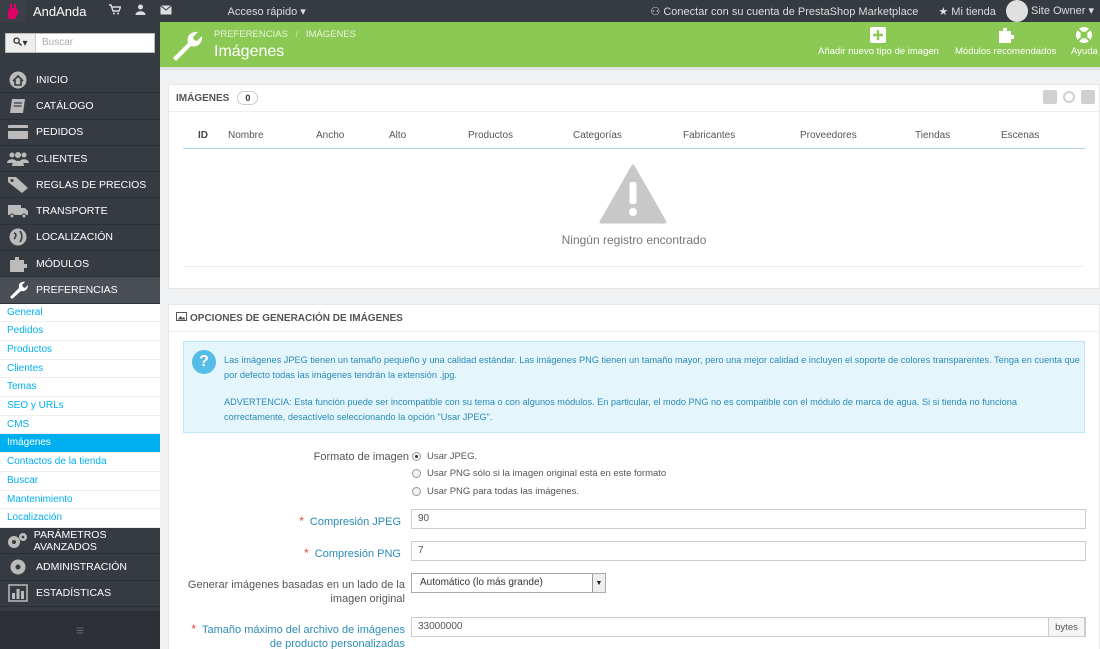 This screenshot has height=649, width=1100. Describe the element at coordinates (80, 425) in the screenshot. I see `submenu-item-cms: CMS` at that location.